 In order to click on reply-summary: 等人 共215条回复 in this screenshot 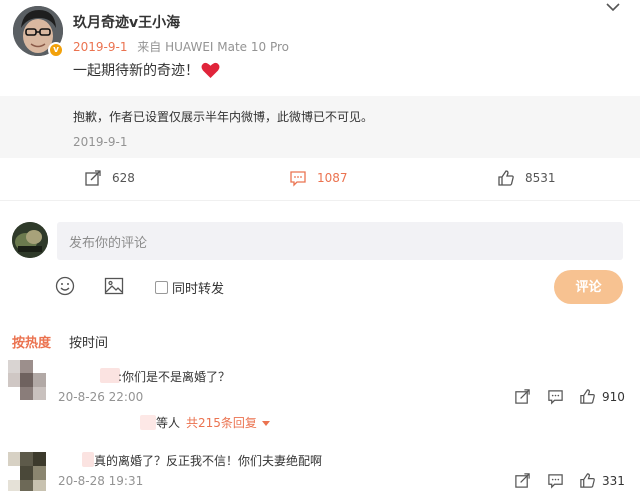, I will do `click(206, 422)`.